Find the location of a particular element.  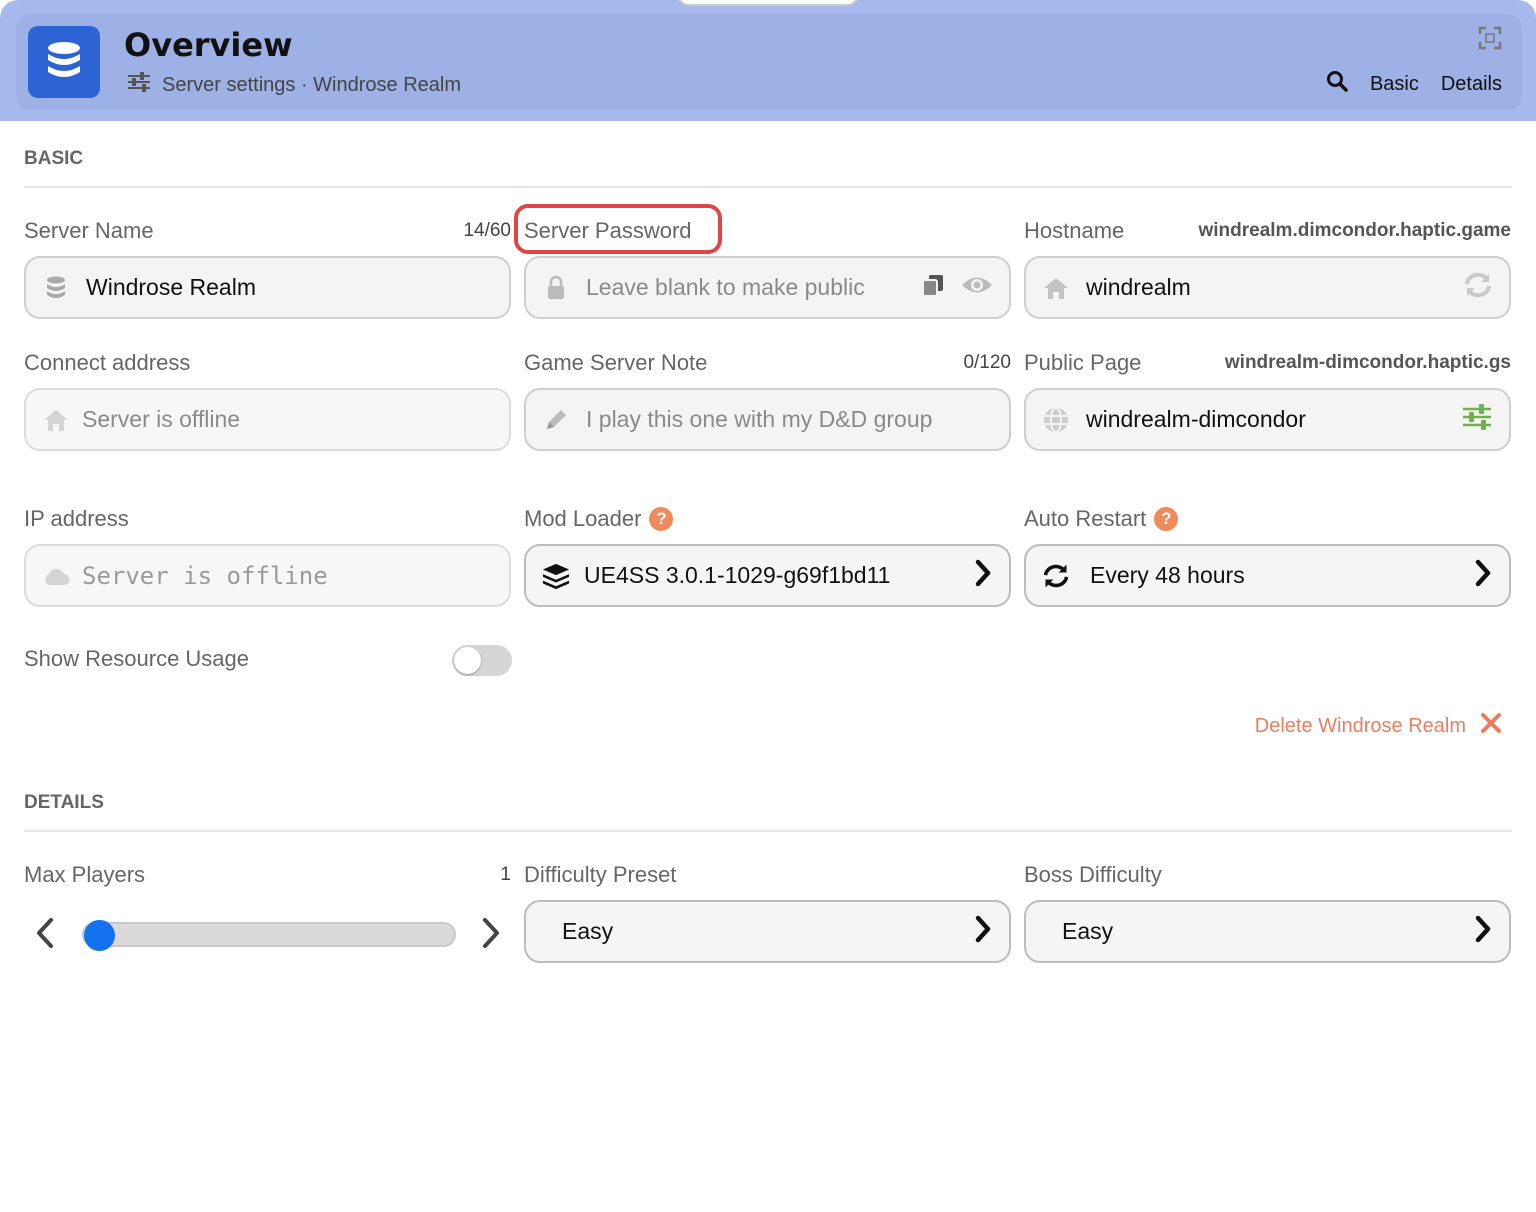

server-password-field: Leave blank to make public is located at coordinates (767, 287).